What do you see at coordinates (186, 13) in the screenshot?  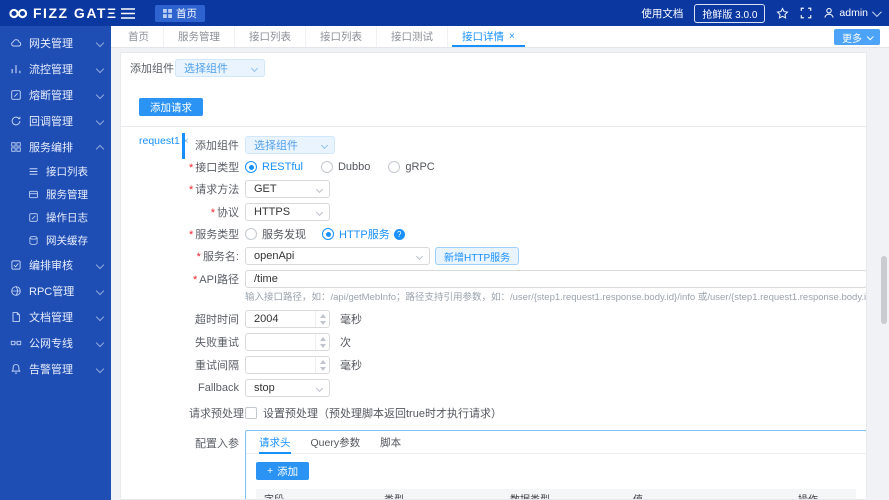 I see `header-home-label: 首页` at bounding box center [186, 13].